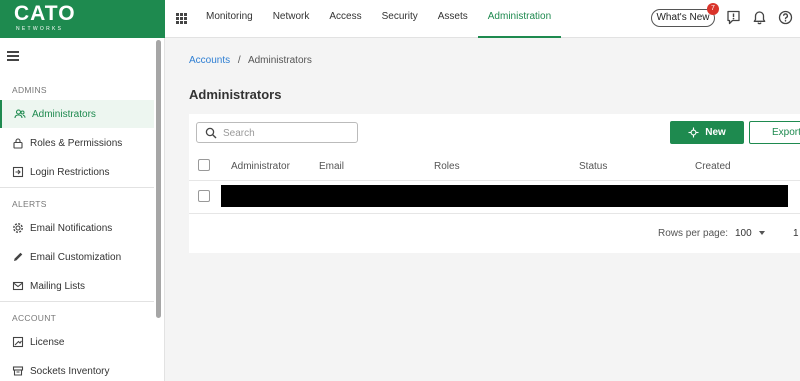  What do you see at coordinates (18, 371) in the screenshot?
I see `inventory-icon` at bounding box center [18, 371].